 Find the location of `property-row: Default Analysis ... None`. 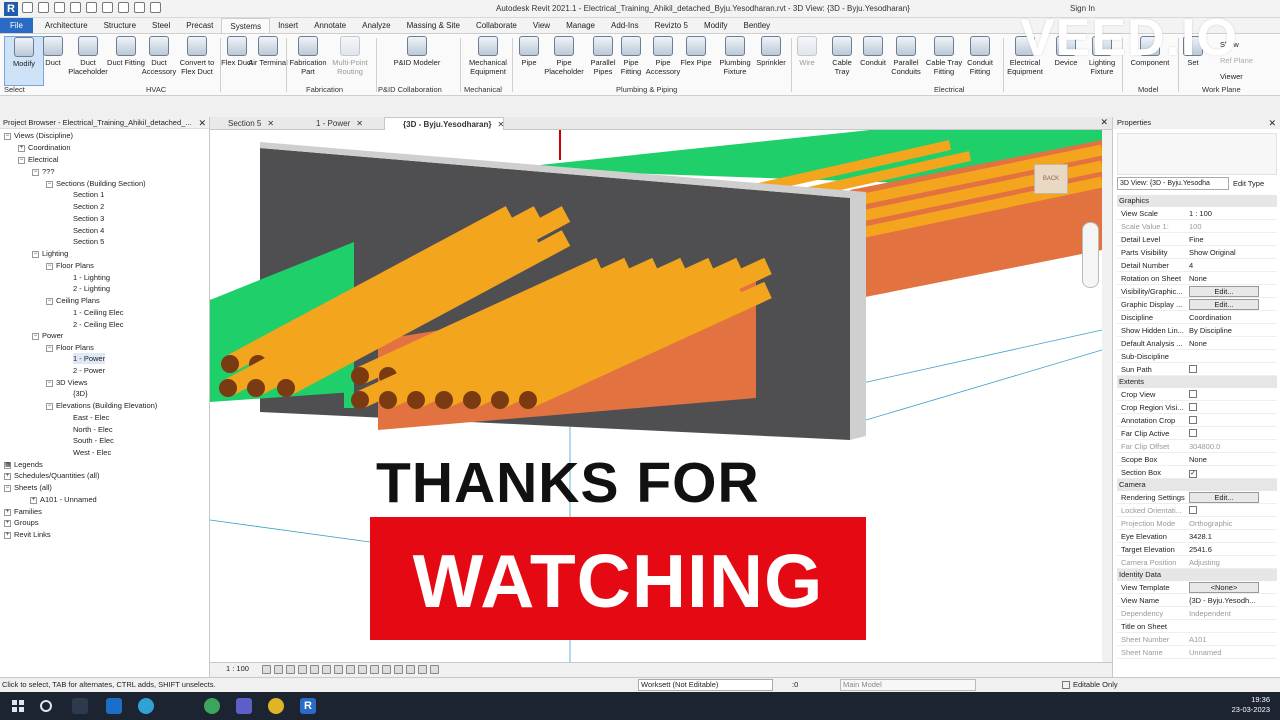

property-row: Default Analysis ... None is located at coordinates (1197, 343).